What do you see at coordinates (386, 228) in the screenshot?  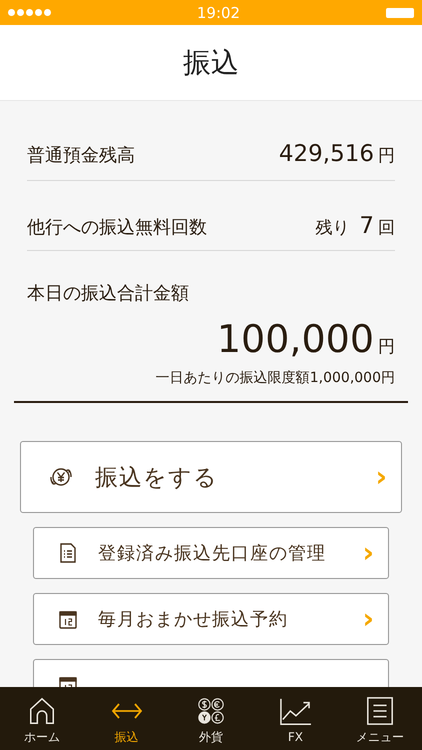 I see `value-unit: 回` at bounding box center [386, 228].